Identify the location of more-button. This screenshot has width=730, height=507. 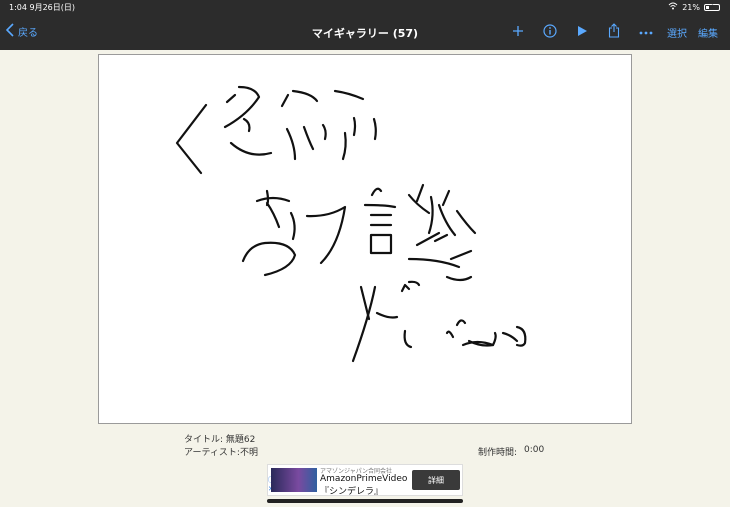
(646, 32).